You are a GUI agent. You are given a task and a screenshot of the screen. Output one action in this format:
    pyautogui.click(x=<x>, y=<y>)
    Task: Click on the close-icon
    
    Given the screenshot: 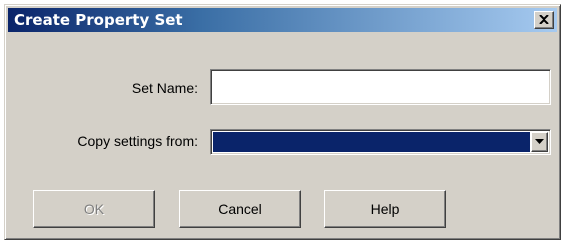 What is the action you would take?
    pyautogui.click(x=544, y=19)
    